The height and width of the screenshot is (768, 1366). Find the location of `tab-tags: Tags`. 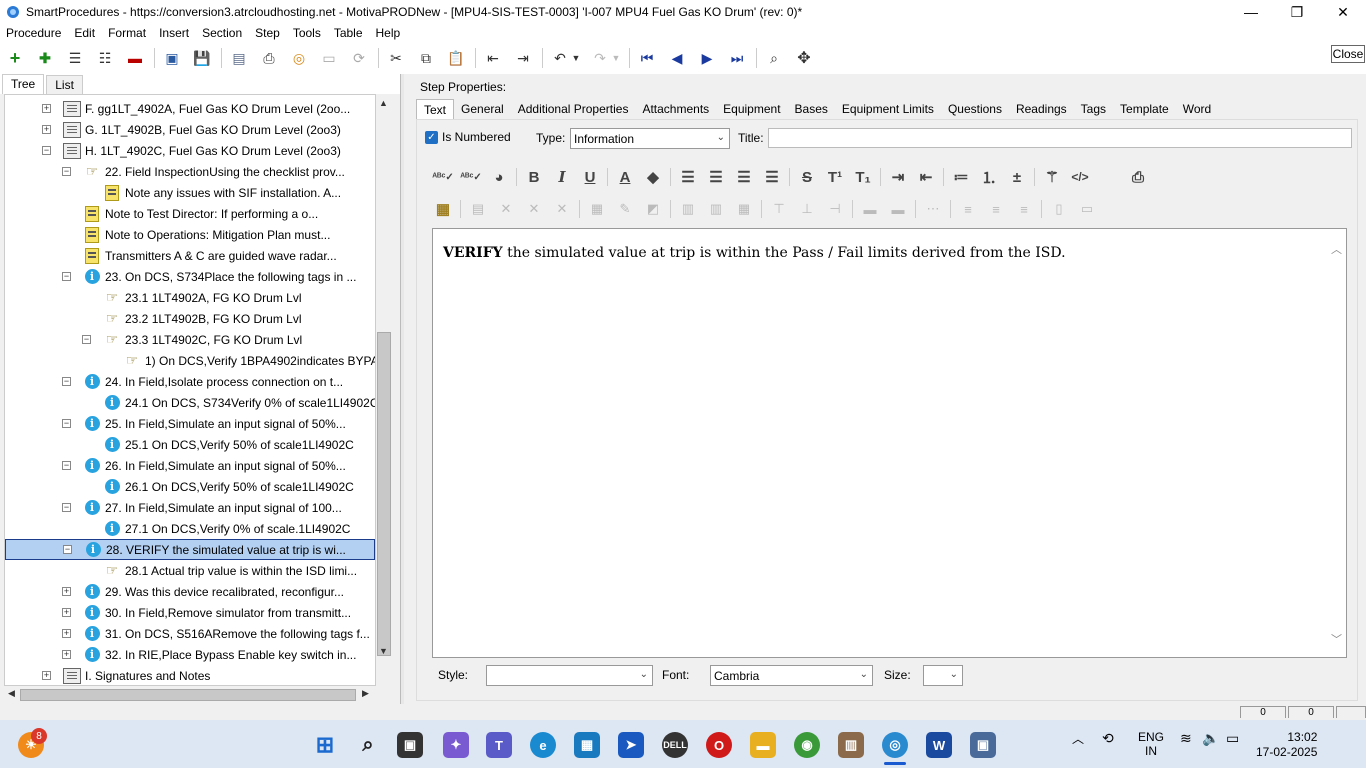

tab-tags: Tags is located at coordinates (1093, 109).